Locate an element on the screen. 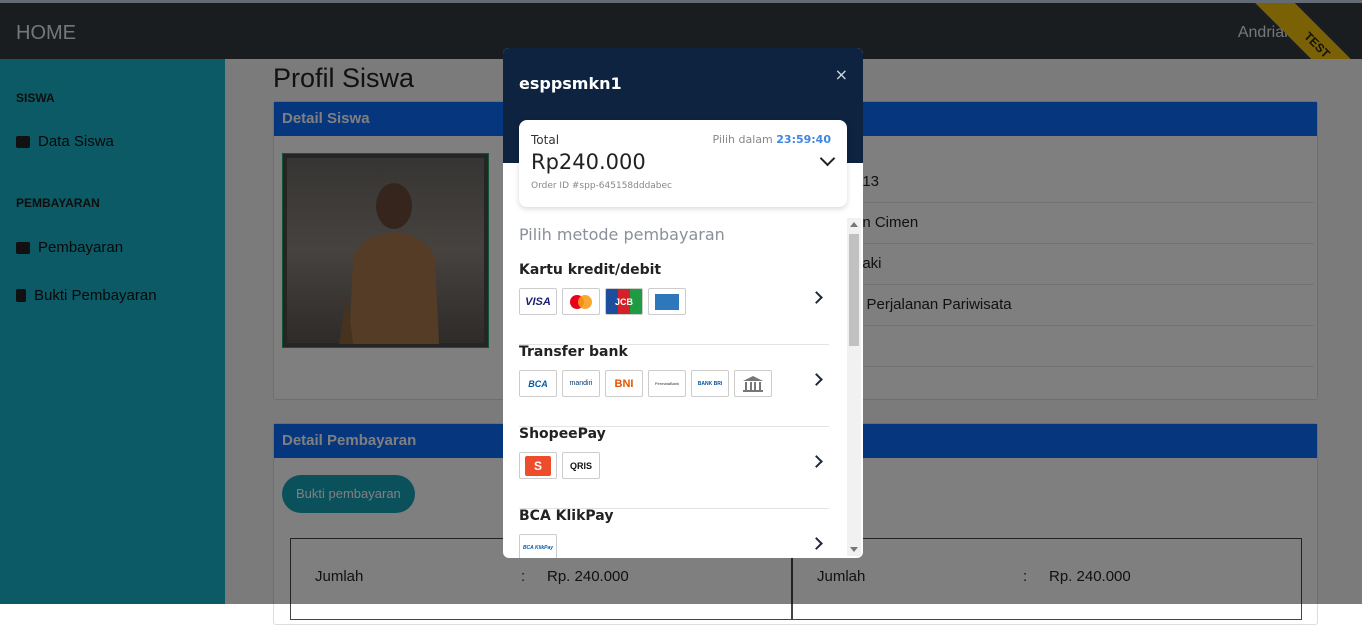  visa-logo: VISA is located at coordinates (538, 301).